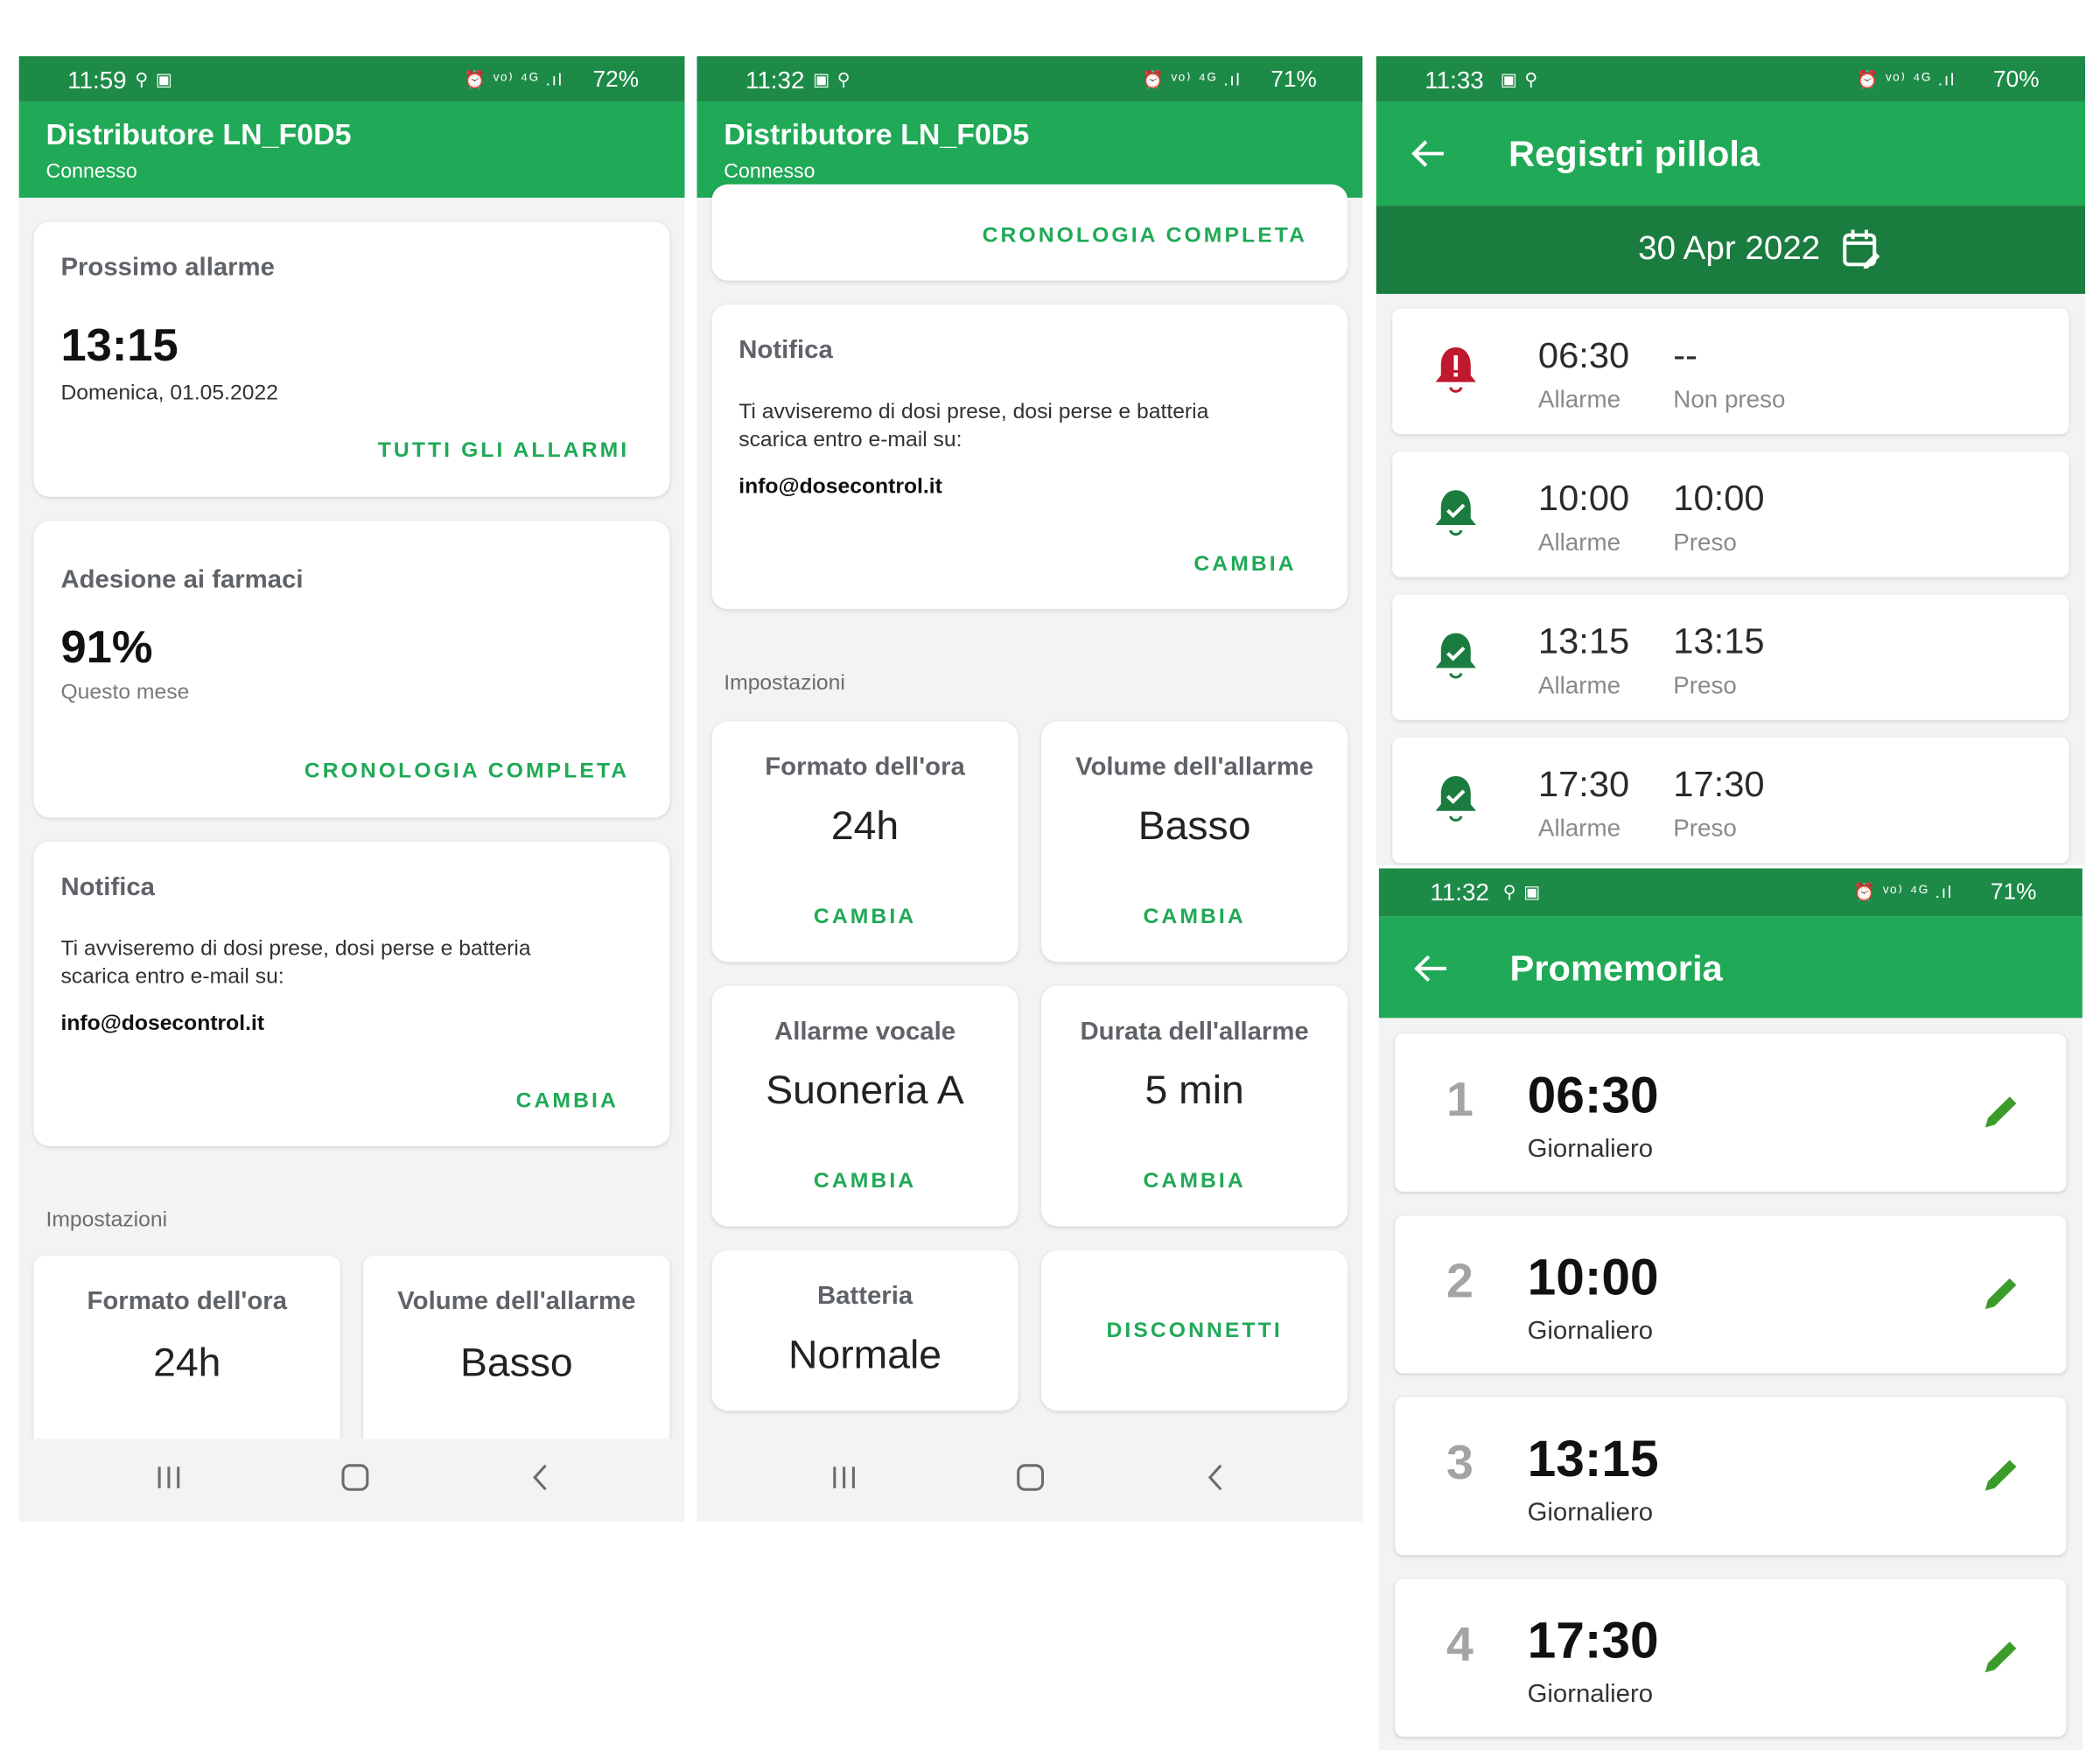 The width and height of the screenshot is (2100, 1750). Describe the element at coordinates (119, 346) in the screenshot. I see `next-alarm-time: 13:15` at that location.